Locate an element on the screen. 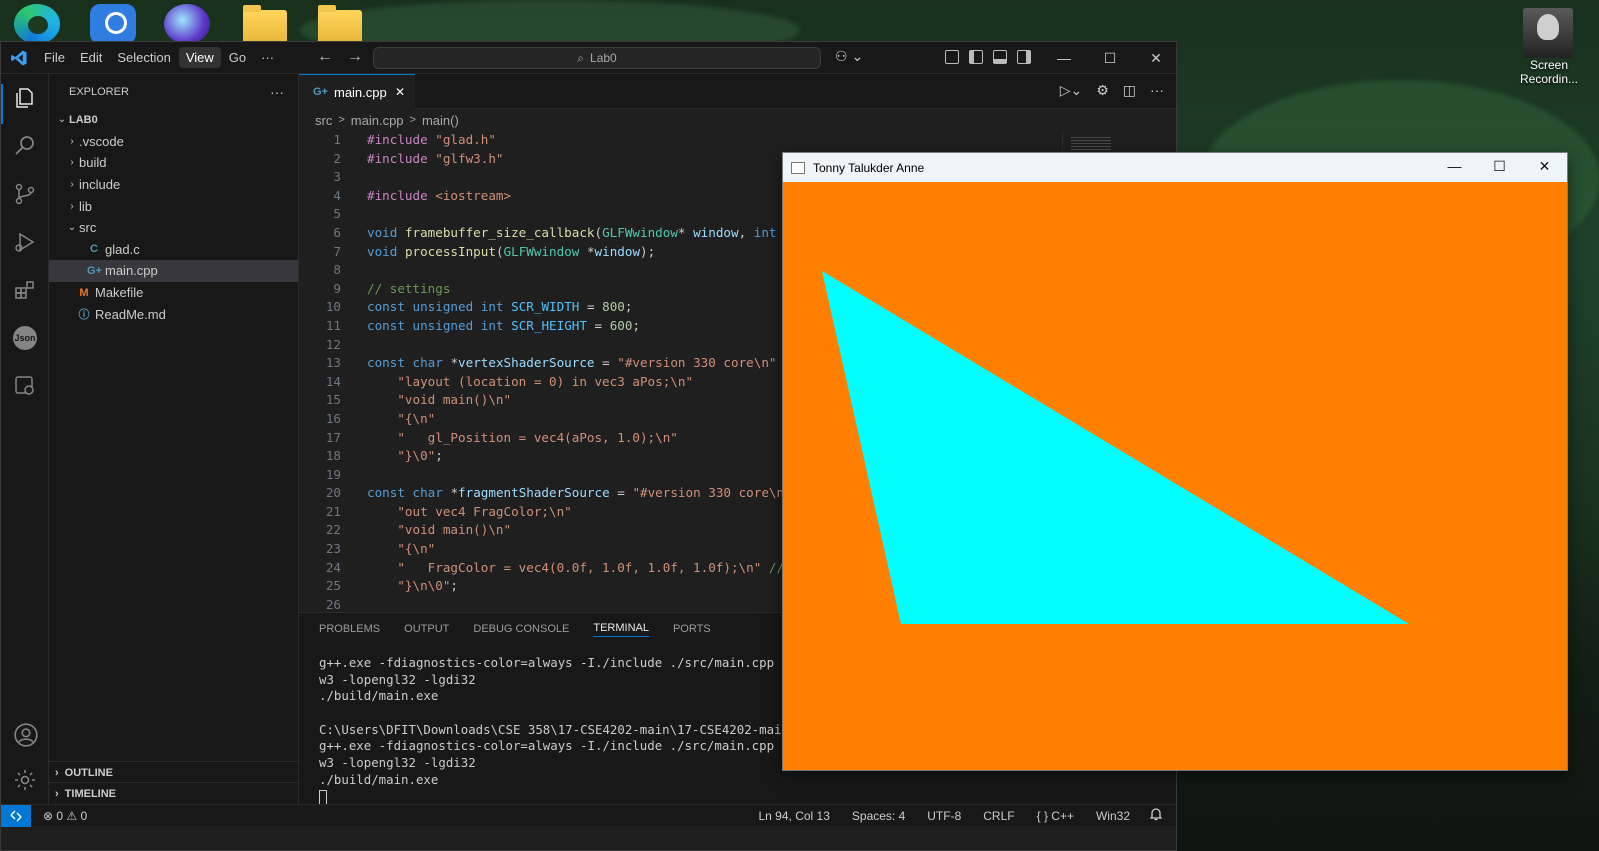 Image resolution: width=1599 pixels, height=851 pixels. run-debug-icon is located at coordinates (25, 242).